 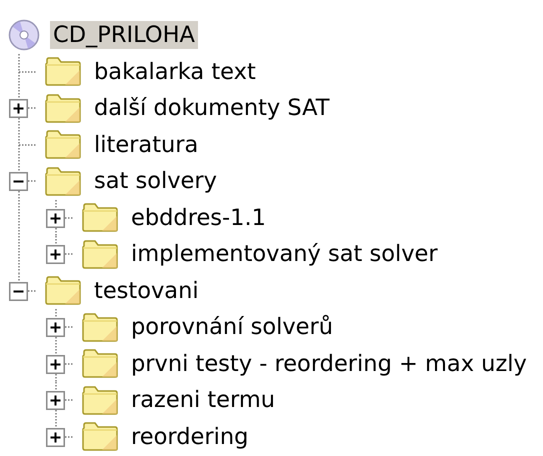 What do you see at coordinates (24, 35) in the screenshot?
I see `disc-icon` at bounding box center [24, 35].